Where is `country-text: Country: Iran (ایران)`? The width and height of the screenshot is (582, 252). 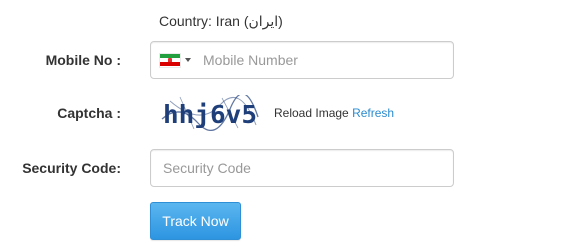 country-text: Country: Iran (ایران) is located at coordinates (221, 21).